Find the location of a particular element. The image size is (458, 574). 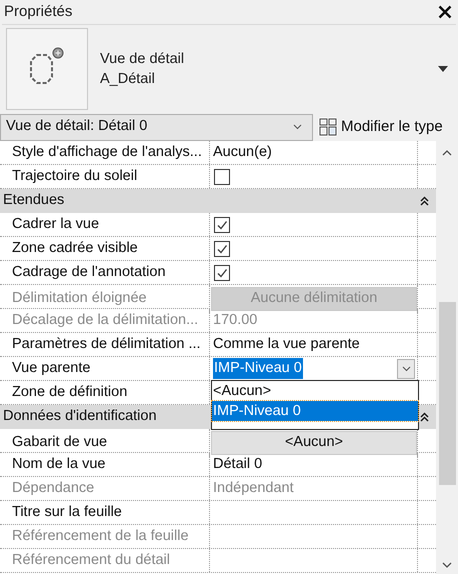

property-label: Délimitation éloignée is located at coordinates (79, 298).